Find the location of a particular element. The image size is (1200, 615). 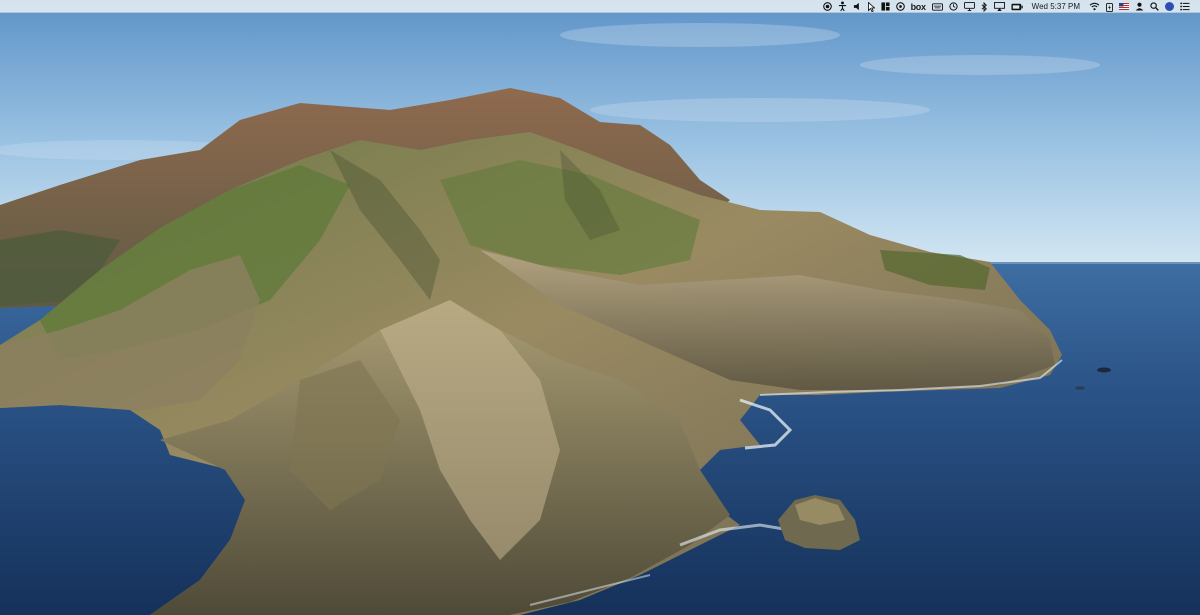

time-machine-icon is located at coordinates (953, 7).